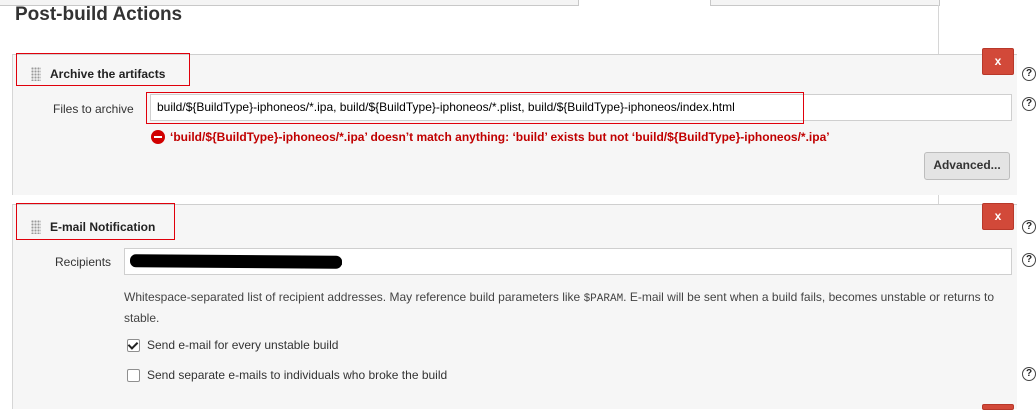 The width and height of the screenshot is (1036, 410). Describe the element at coordinates (83, 262) in the screenshot. I see `recipients-label: Recipients` at that location.